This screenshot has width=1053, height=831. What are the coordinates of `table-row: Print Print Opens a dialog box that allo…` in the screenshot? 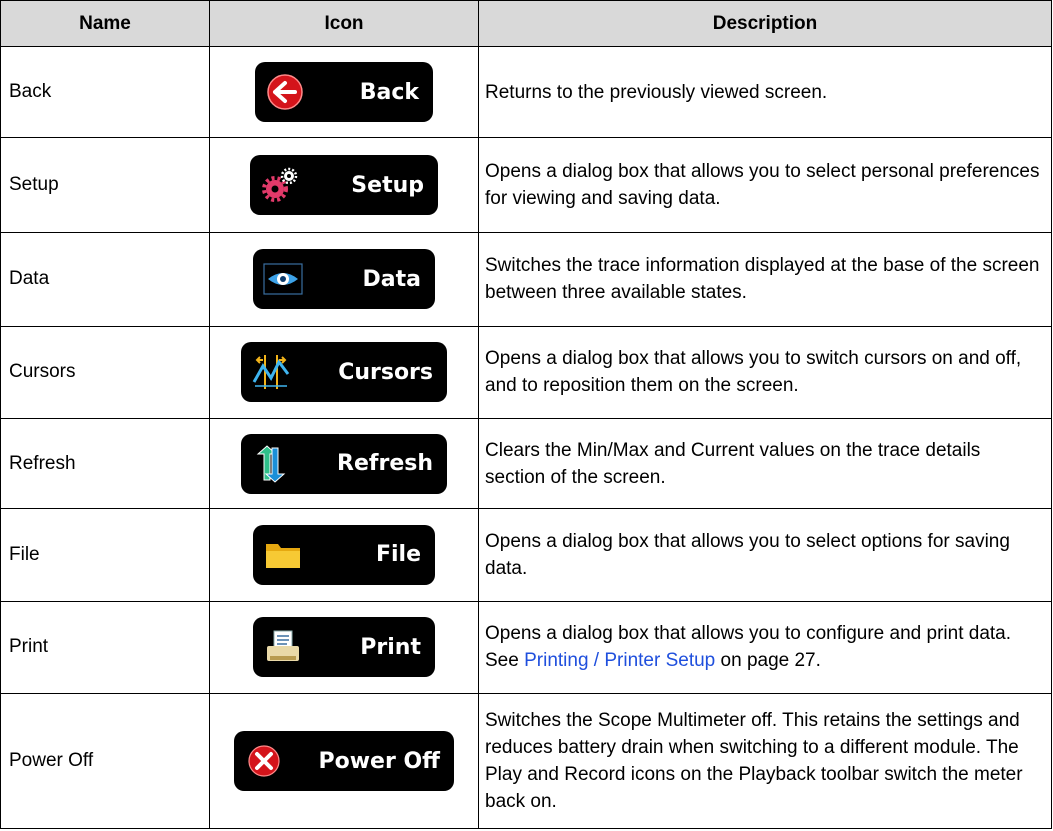 It's located at (526, 647).